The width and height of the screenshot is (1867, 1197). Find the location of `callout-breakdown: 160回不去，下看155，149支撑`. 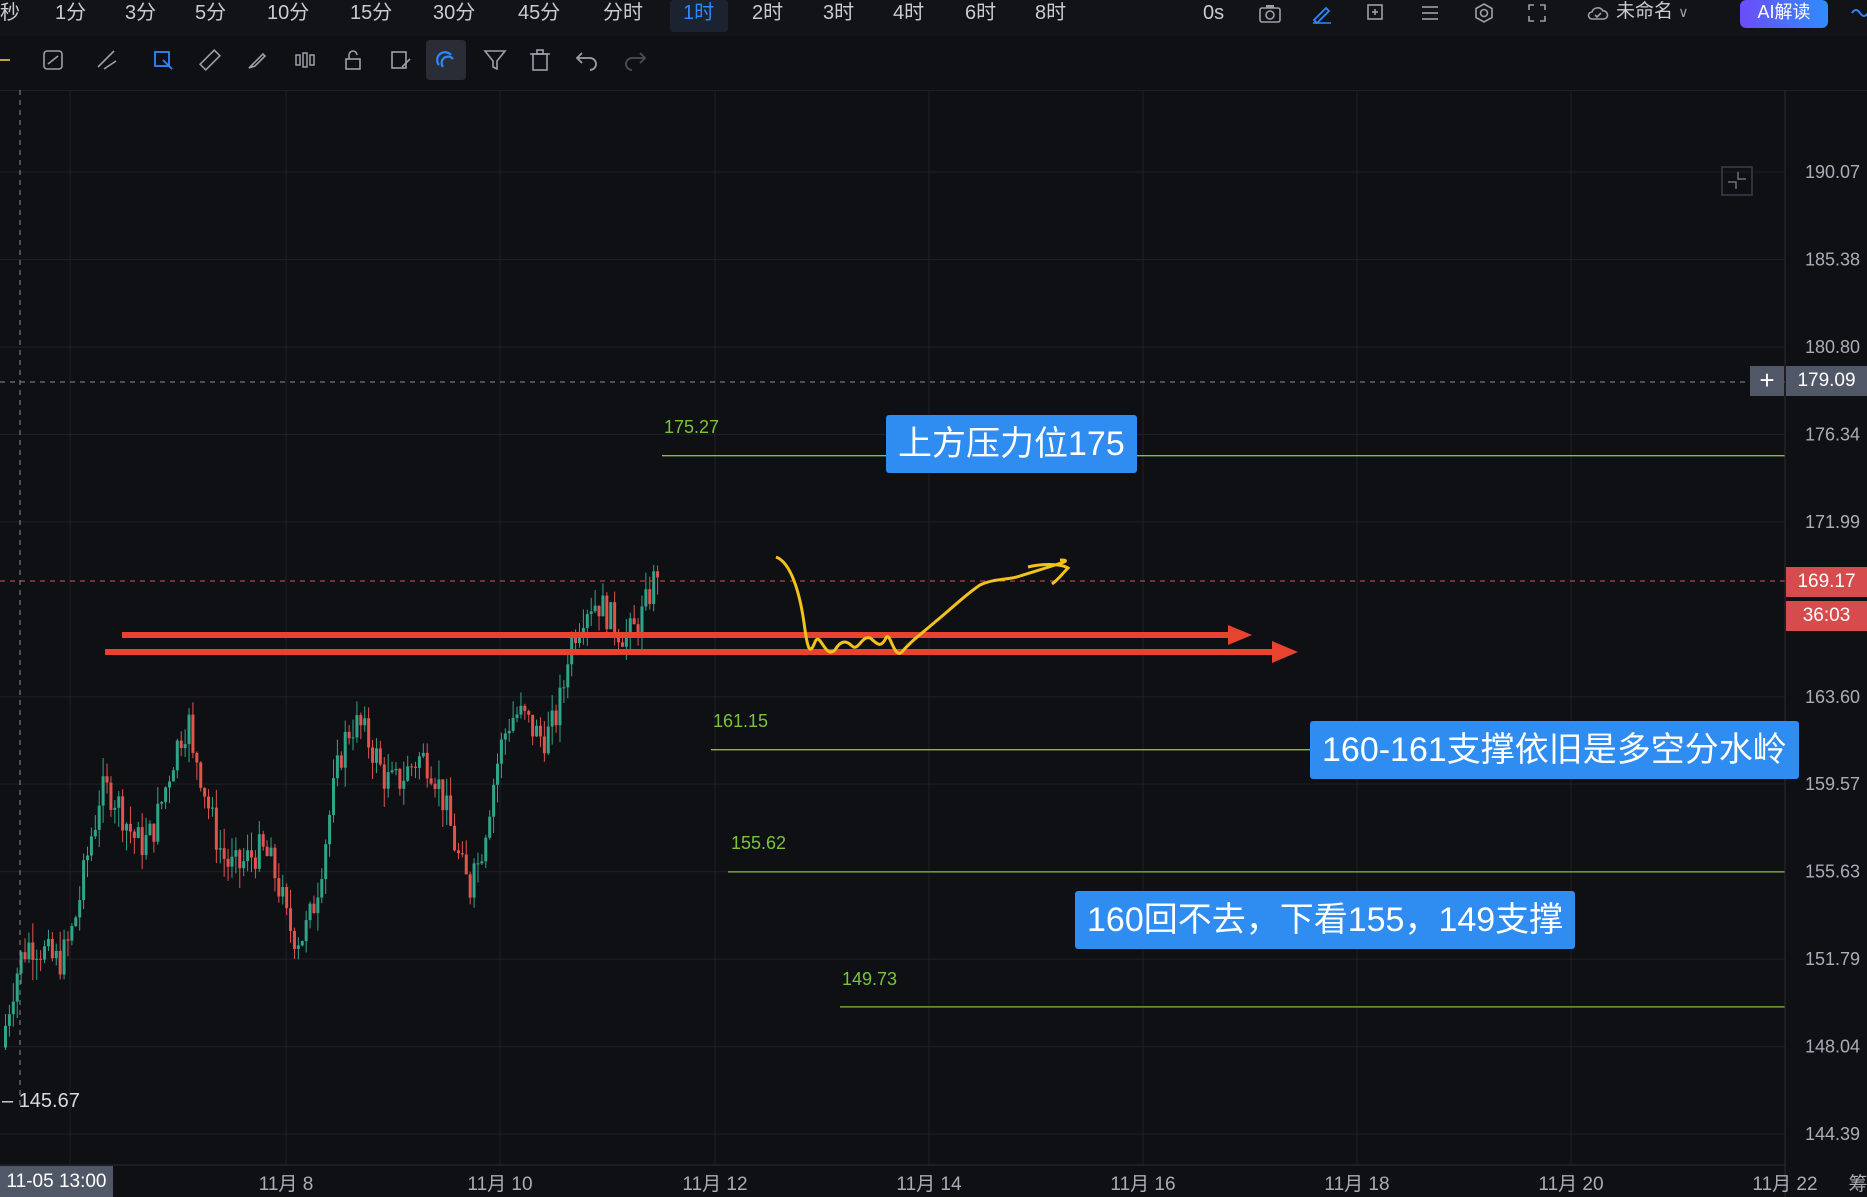

callout-breakdown: 160回不去，下看155，149支撑 is located at coordinates (1325, 920).